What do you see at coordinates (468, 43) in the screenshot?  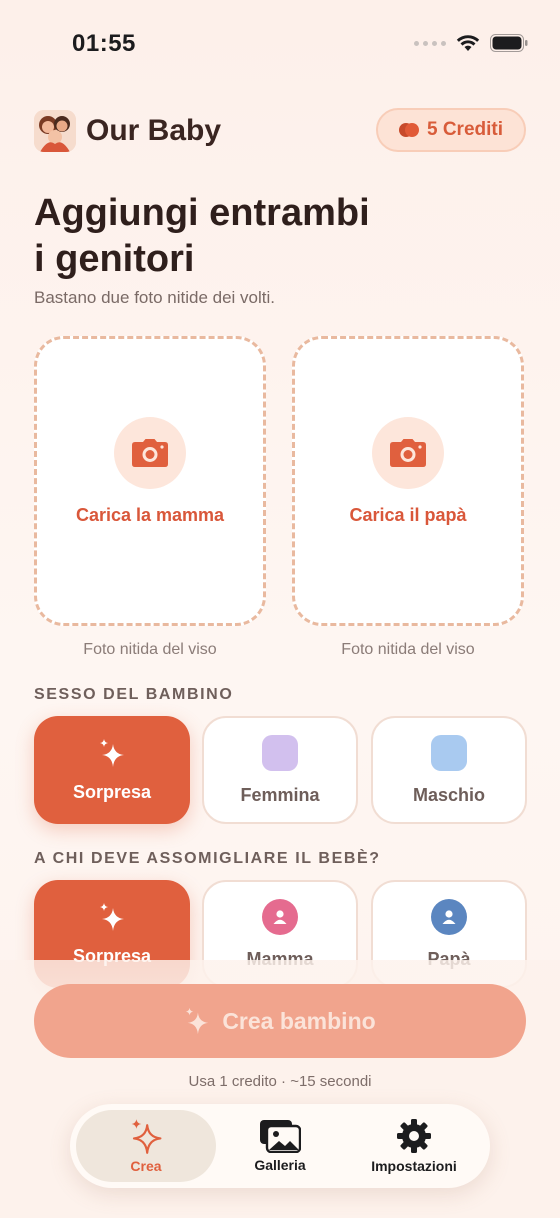 I see `wifi-icon` at bounding box center [468, 43].